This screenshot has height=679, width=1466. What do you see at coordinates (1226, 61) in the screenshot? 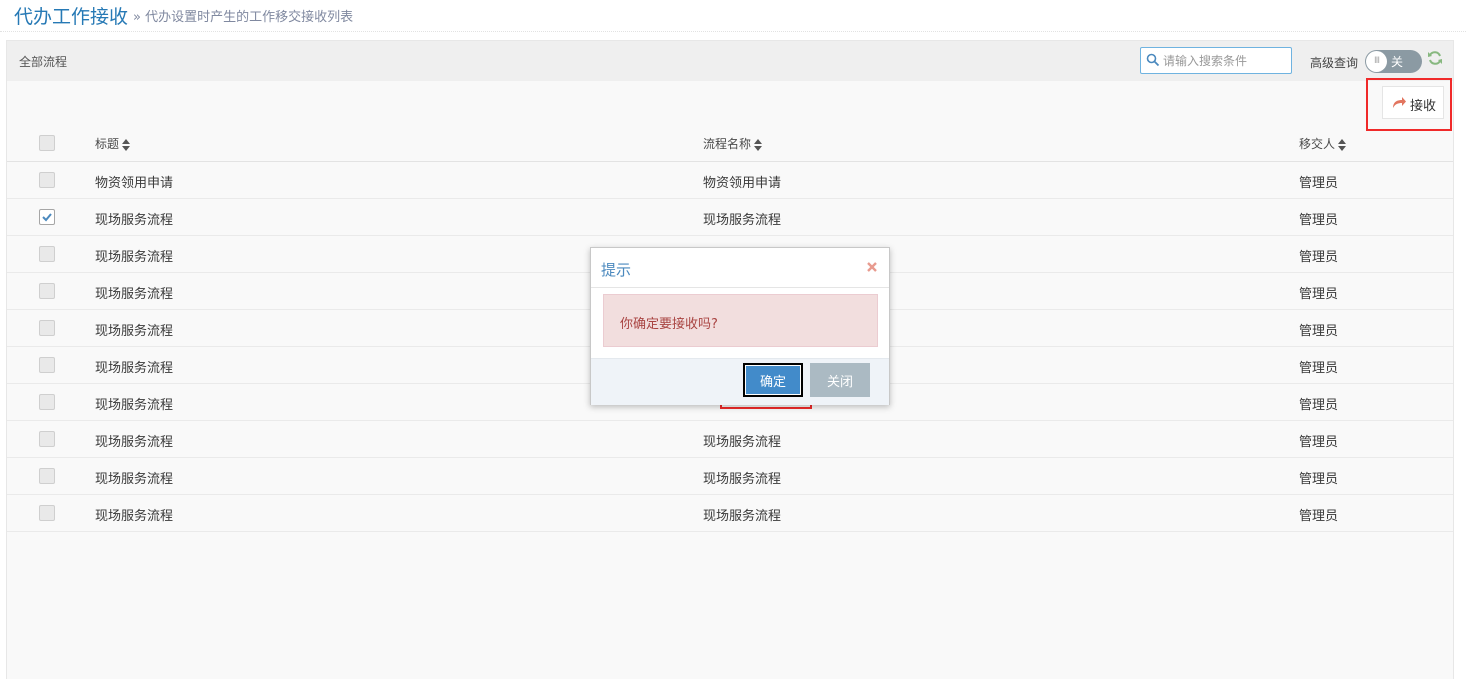
I see `search-input` at bounding box center [1226, 61].